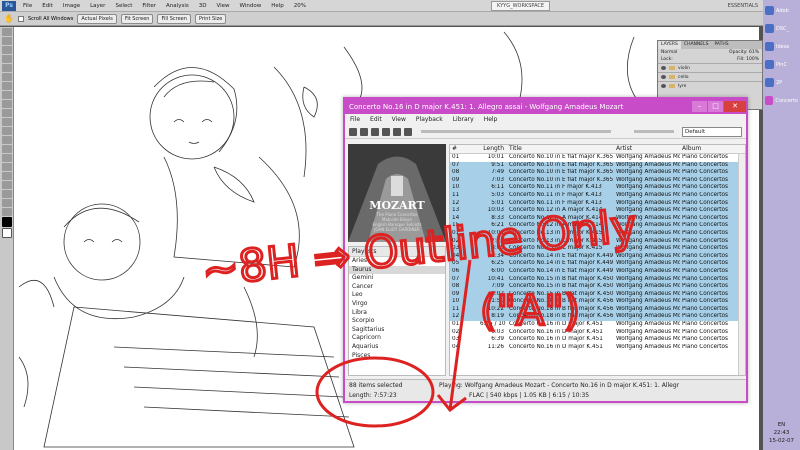 The image size is (800, 450). I want to click on layer-item: violin, so click(710, 67).